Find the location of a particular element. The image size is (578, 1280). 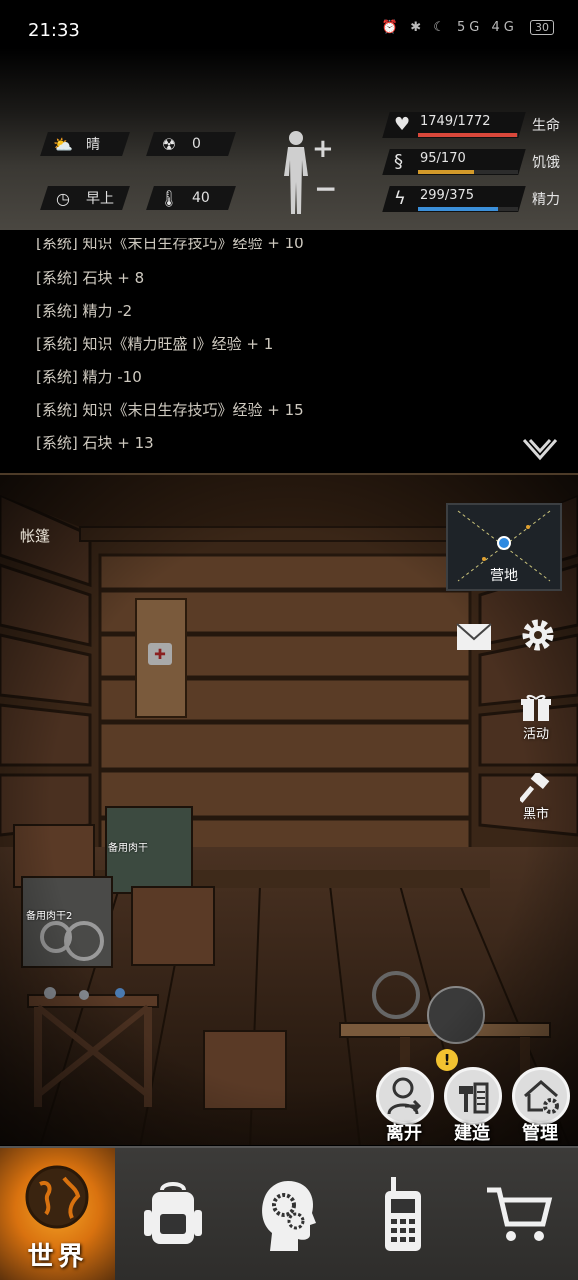

envelope-icon is located at coordinates (474, 636).